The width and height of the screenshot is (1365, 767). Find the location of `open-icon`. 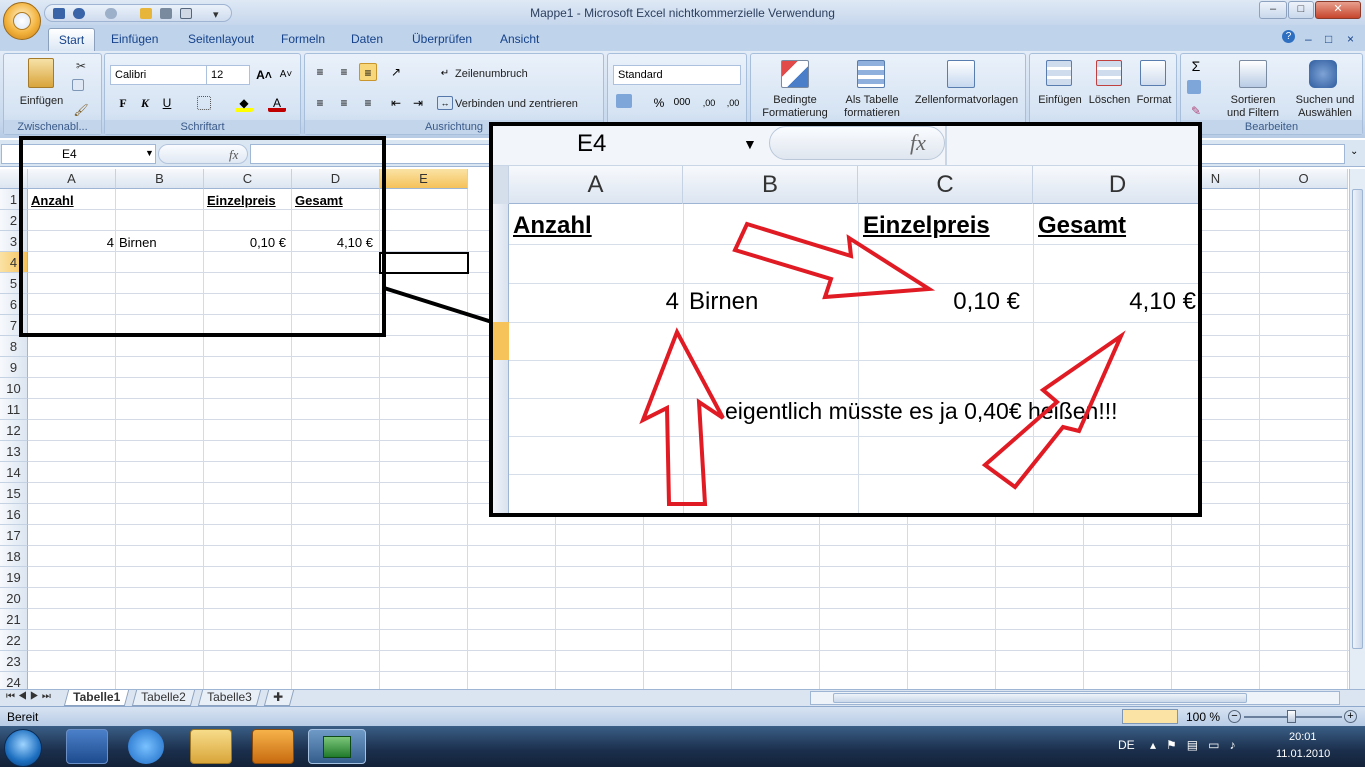

open-icon is located at coordinates (146, 13).